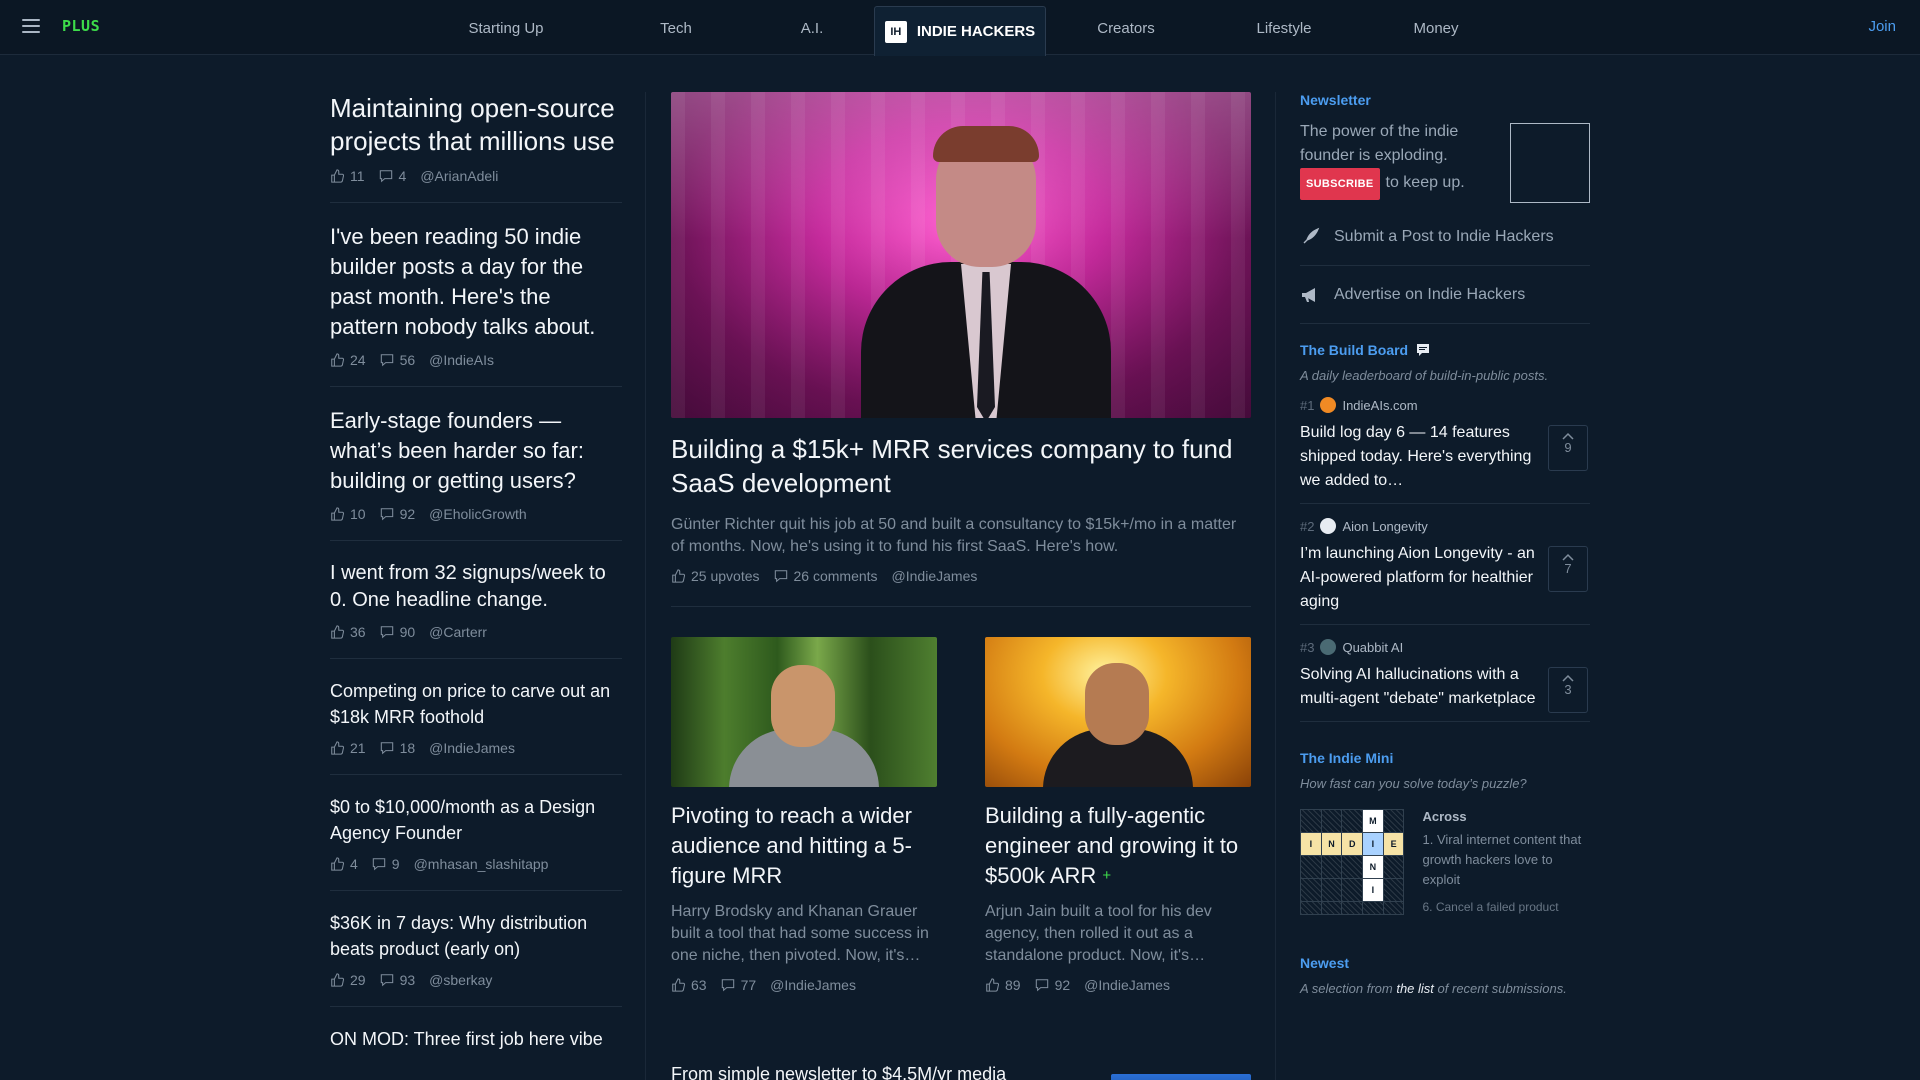 This screenshot has height=1080, width=1920. Describe the element at coordinates (81, 26) in the screenshot. I see `plus-logo: PLUS` at that location.